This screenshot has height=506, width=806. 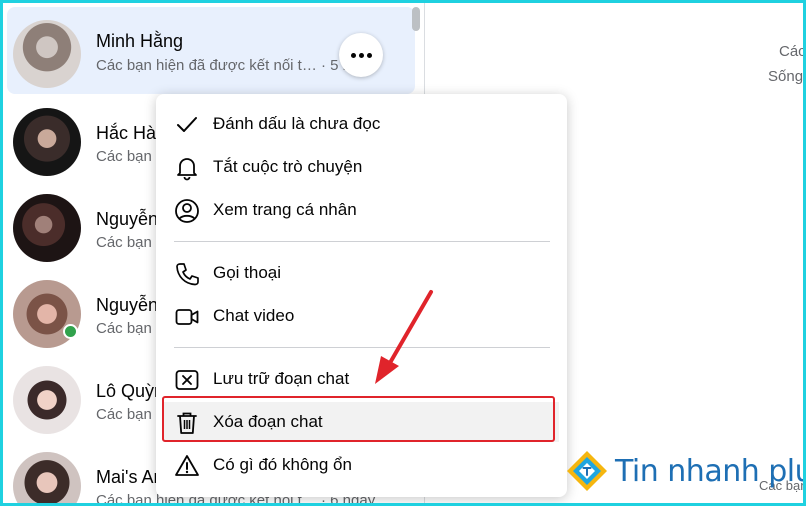 What do you see at coordinates (297, 123) in the screenshot?
I see `menu-item-label: Đánh dấu là chưa đọc` at bounding box center [297, 123].